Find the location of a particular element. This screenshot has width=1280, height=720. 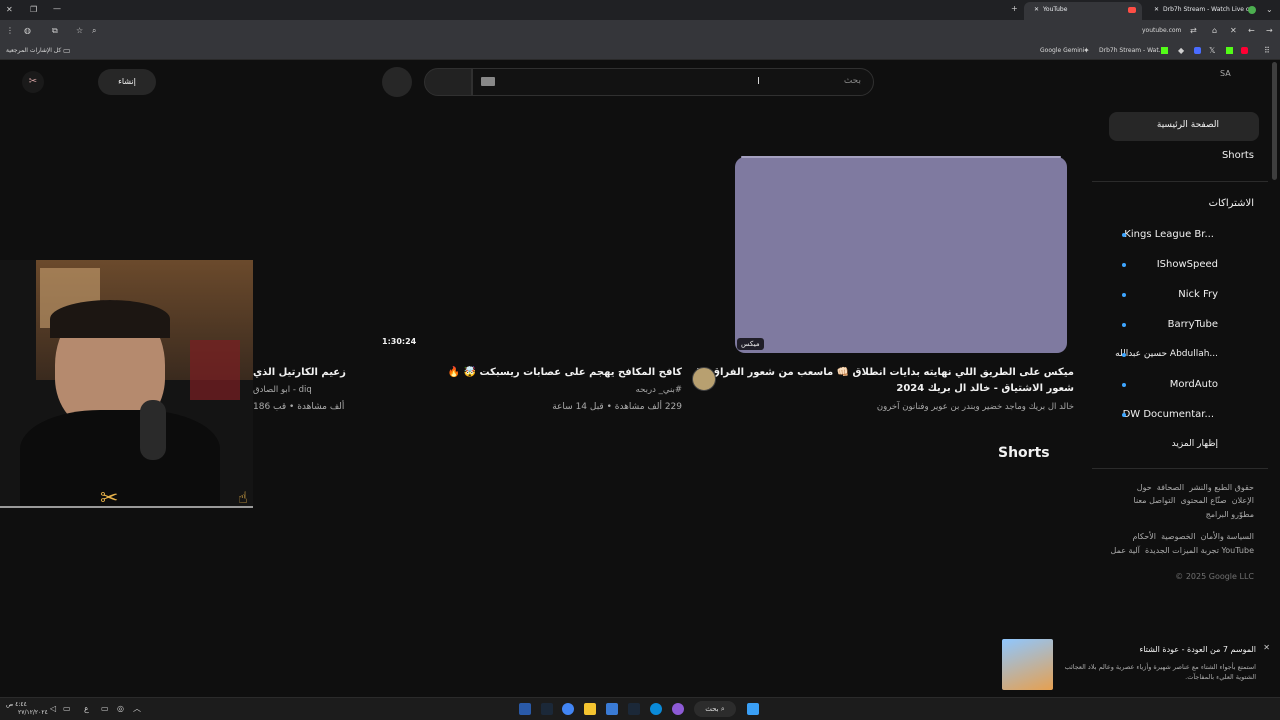

footer-link: الخصوصية is located at coordinates (1178, 536).